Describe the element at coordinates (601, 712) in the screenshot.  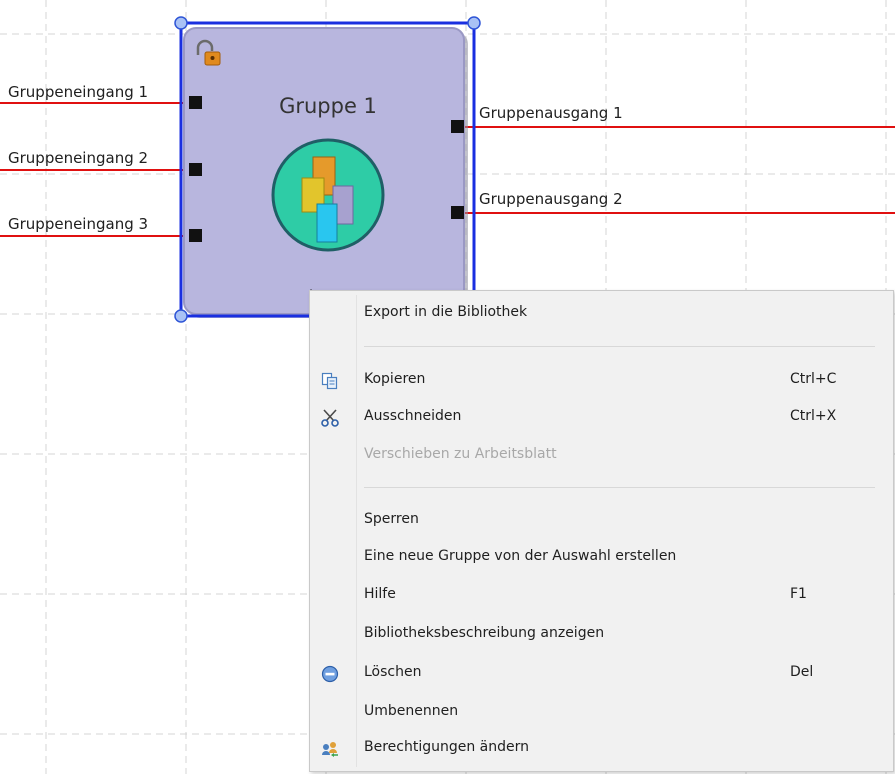
I see `menu-item-rename: Umbenennen` at that location.